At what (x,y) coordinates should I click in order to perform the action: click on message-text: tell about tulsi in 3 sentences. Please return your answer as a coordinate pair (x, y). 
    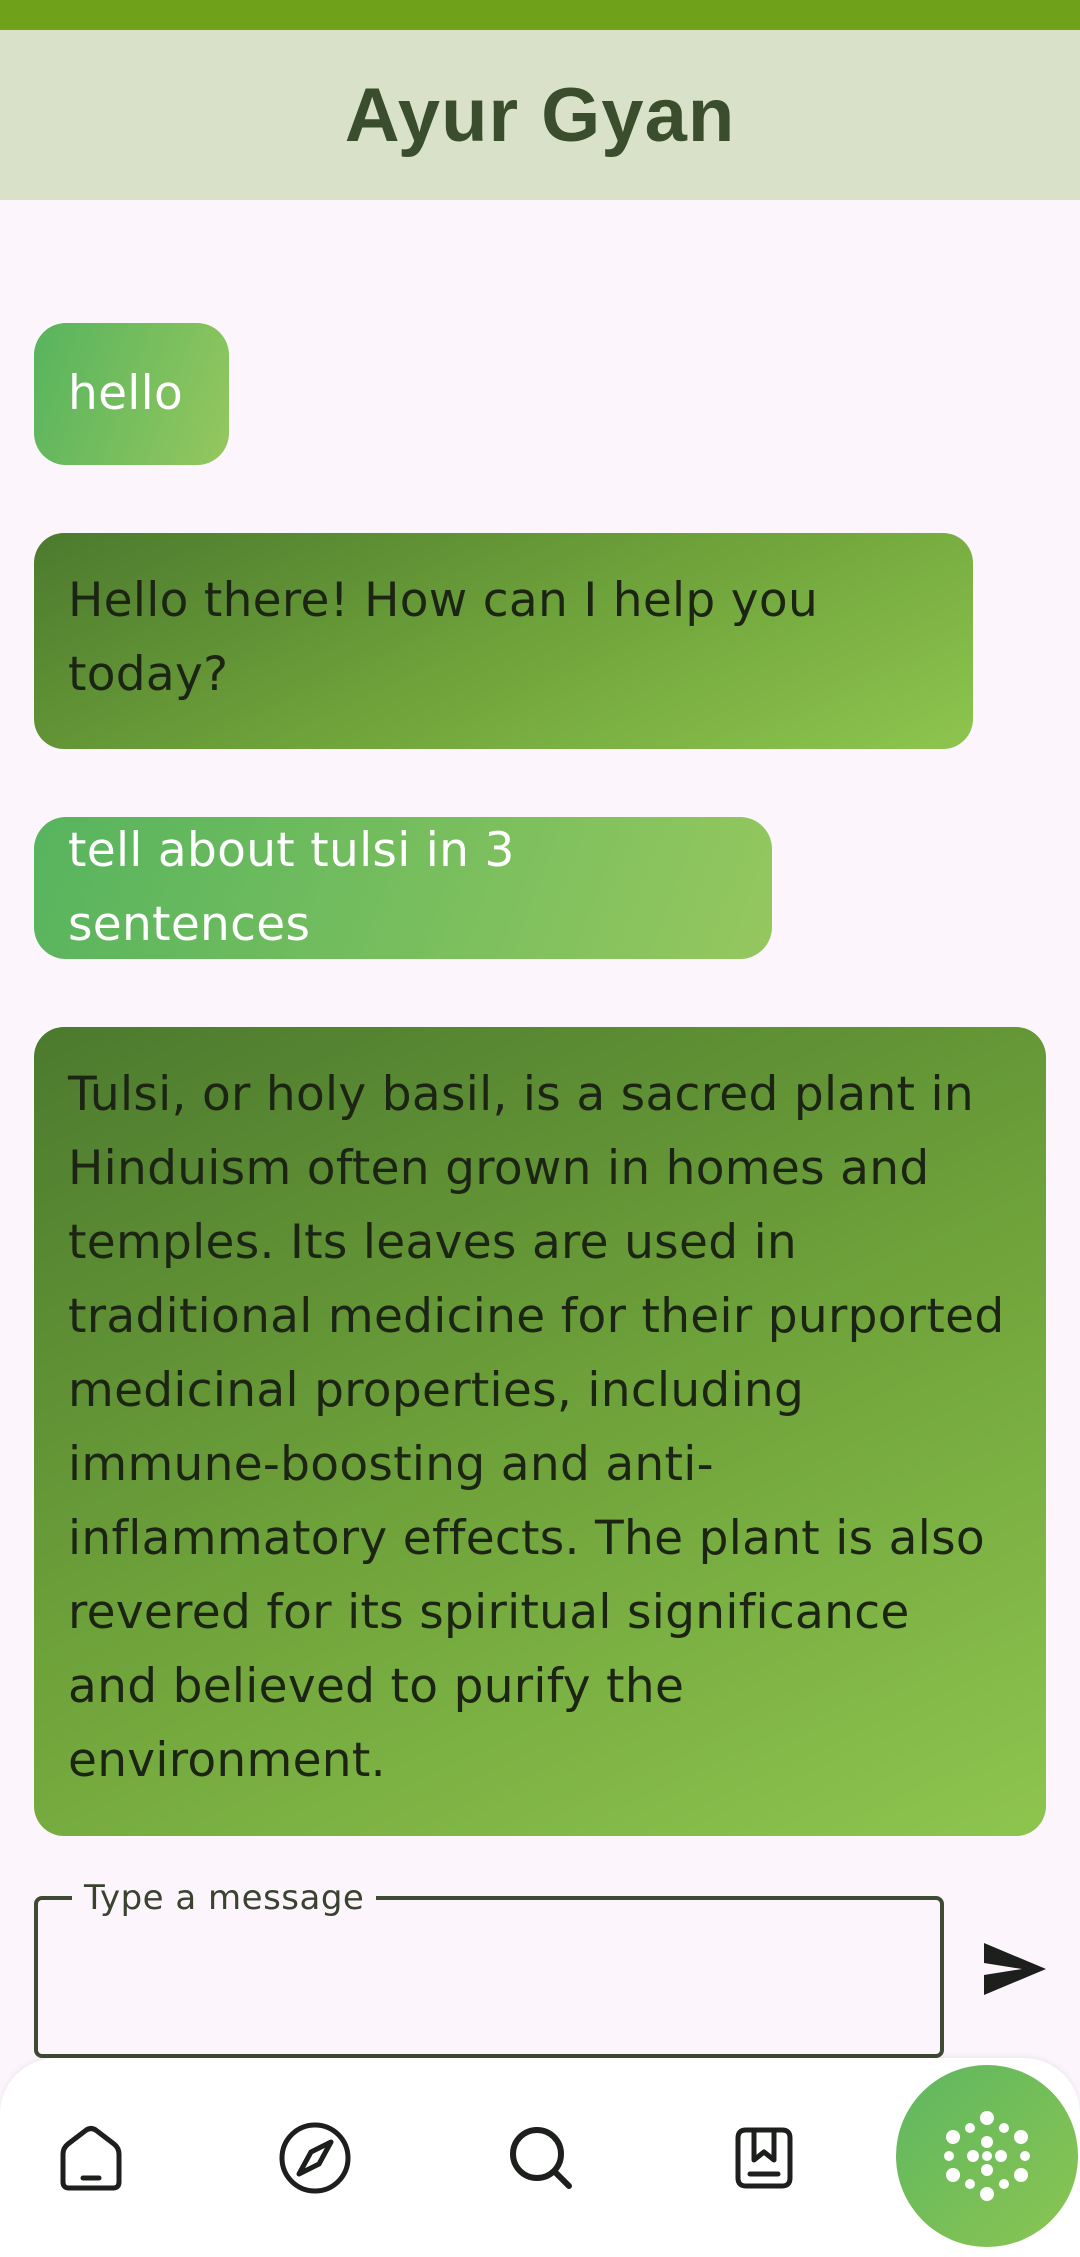
    Looking at the image, I should click on (291, 887).